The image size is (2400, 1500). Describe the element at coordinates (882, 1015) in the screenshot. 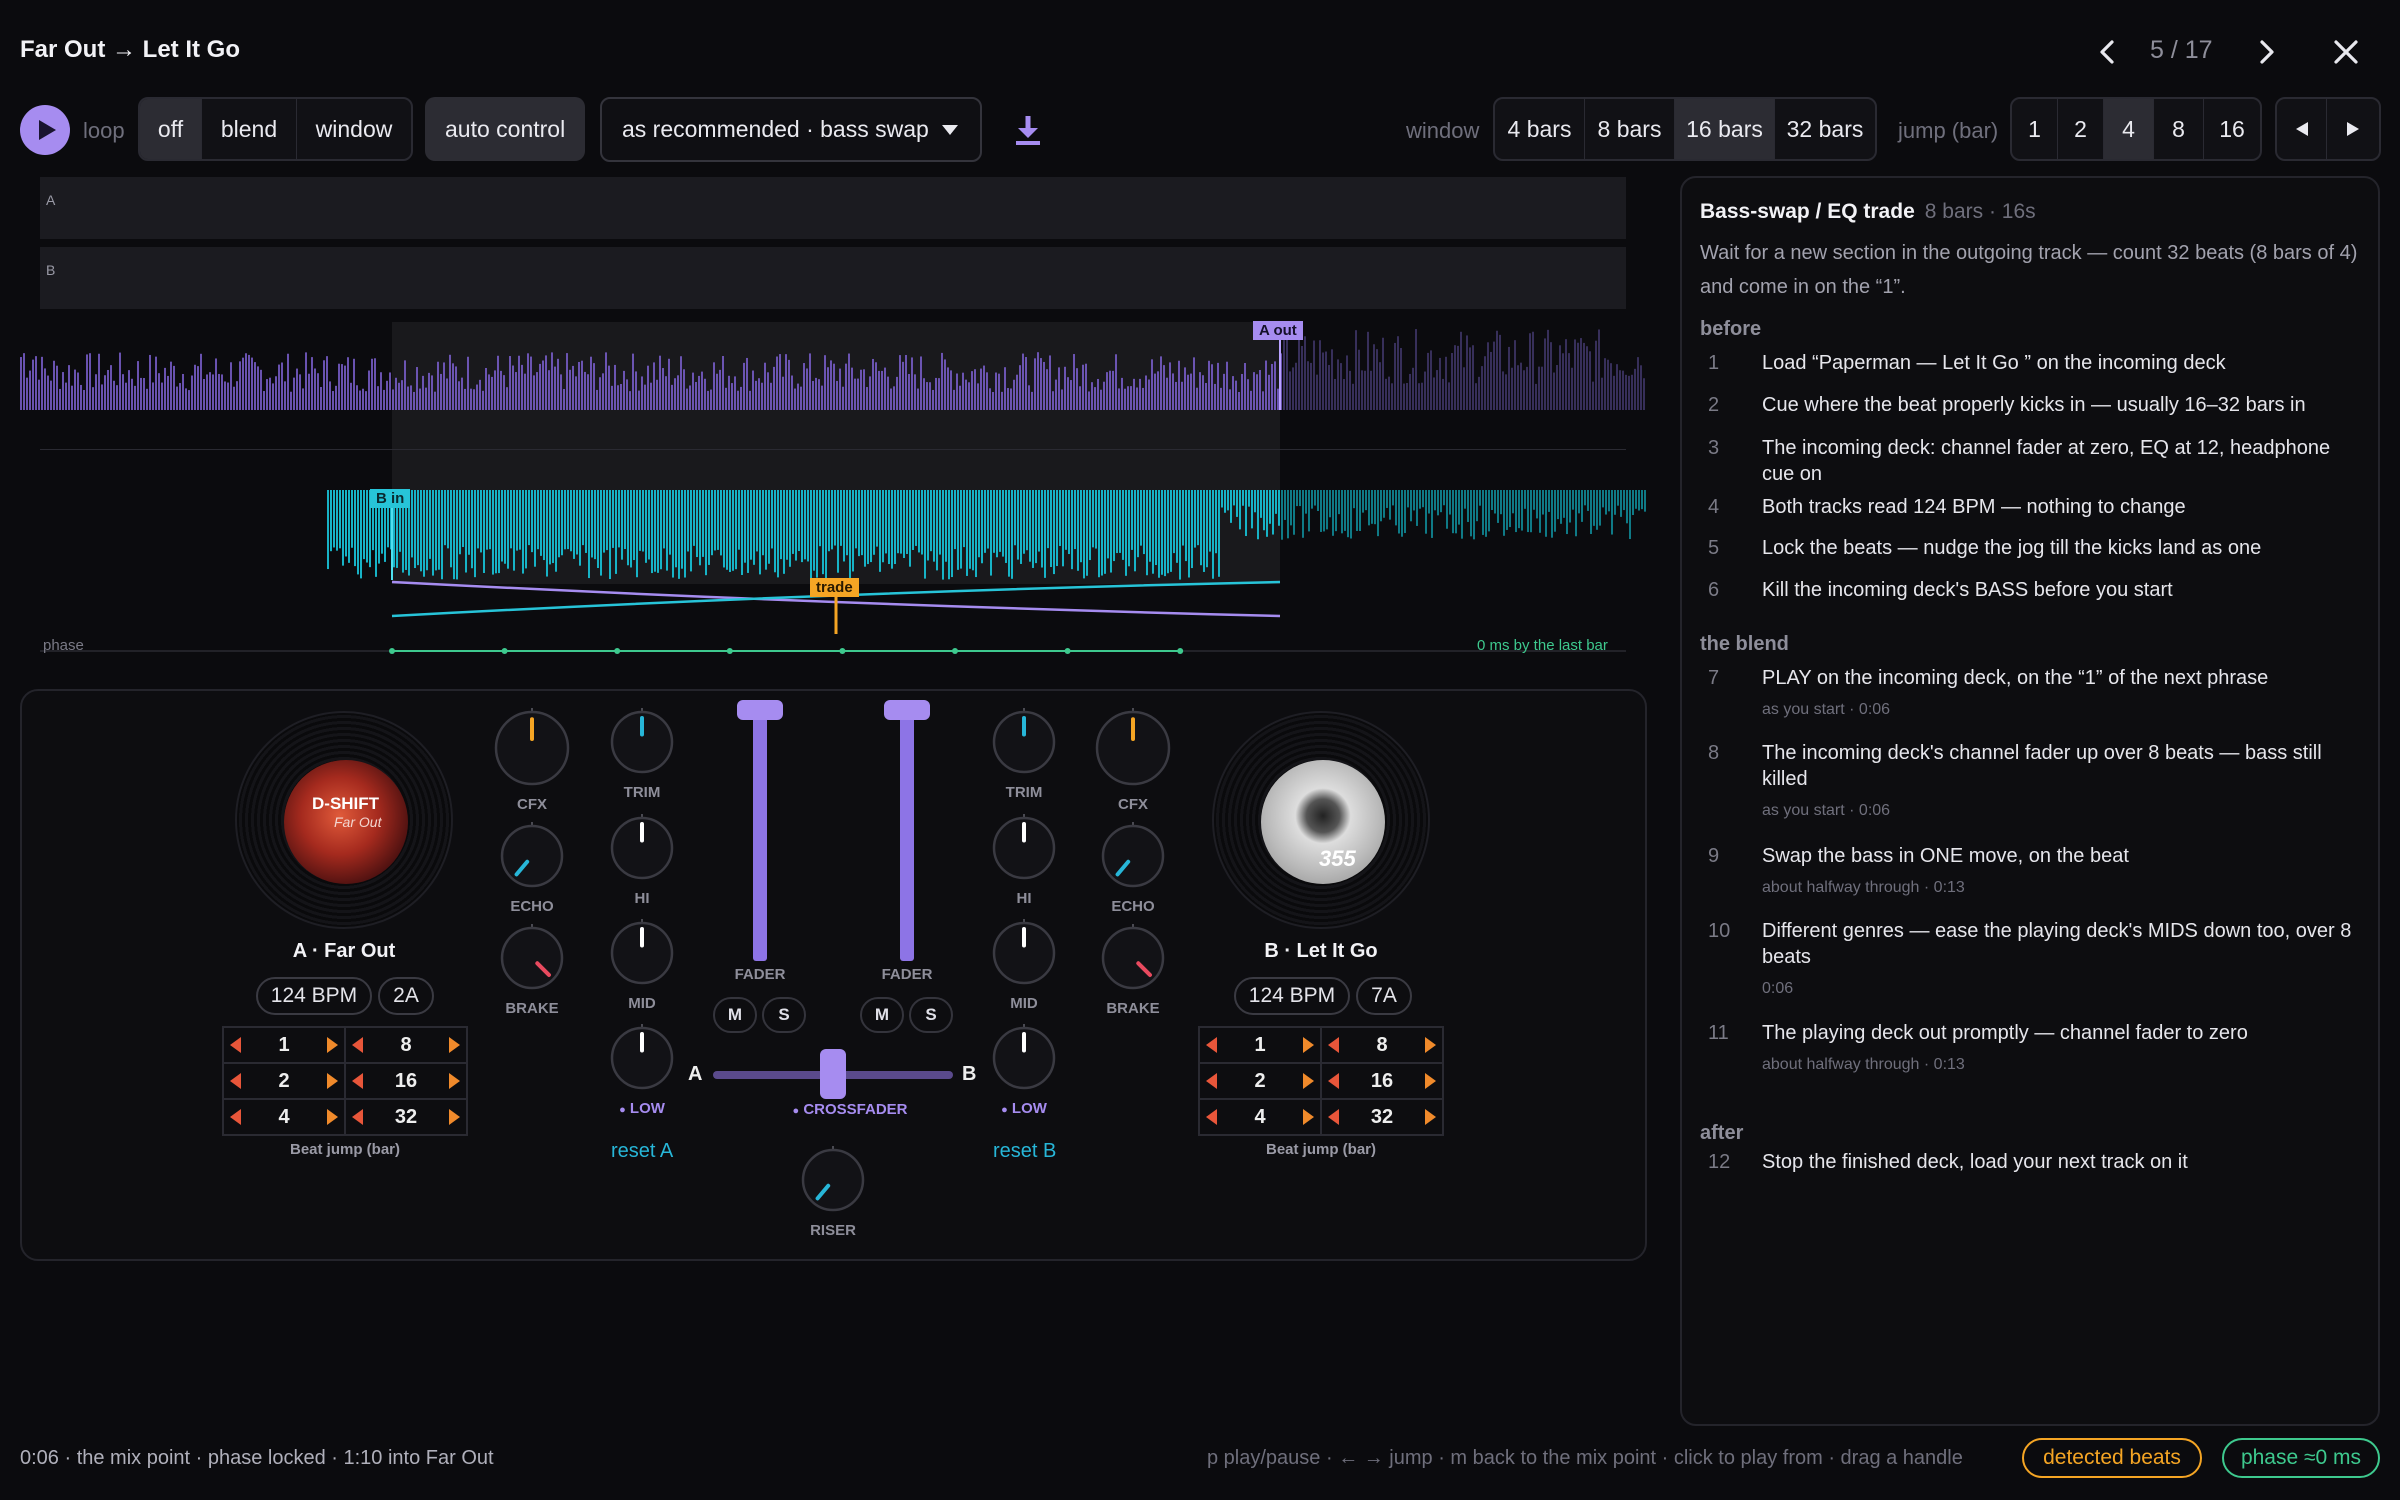

I see `deck-b-mute-button: M` at that location.